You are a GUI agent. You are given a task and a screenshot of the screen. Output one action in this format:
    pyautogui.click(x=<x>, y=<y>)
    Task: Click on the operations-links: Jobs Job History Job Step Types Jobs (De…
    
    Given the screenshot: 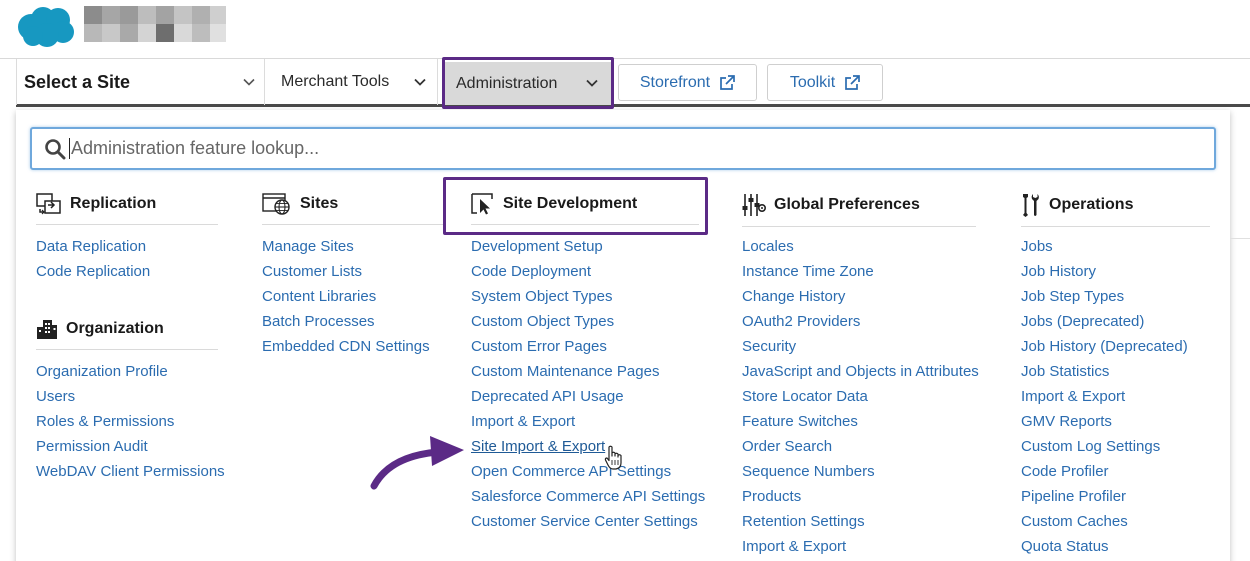 What is the action you would take?
    pyautogui.click(x=1104, y=396)
    